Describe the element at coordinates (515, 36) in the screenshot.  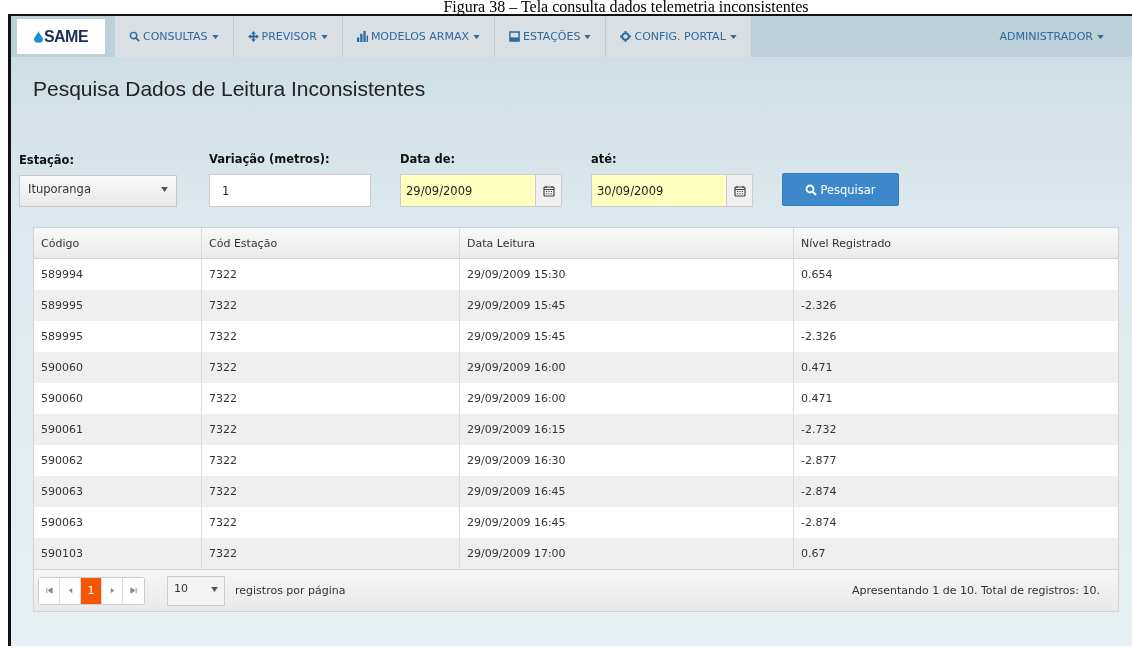
I see `drive-icon` at that location.